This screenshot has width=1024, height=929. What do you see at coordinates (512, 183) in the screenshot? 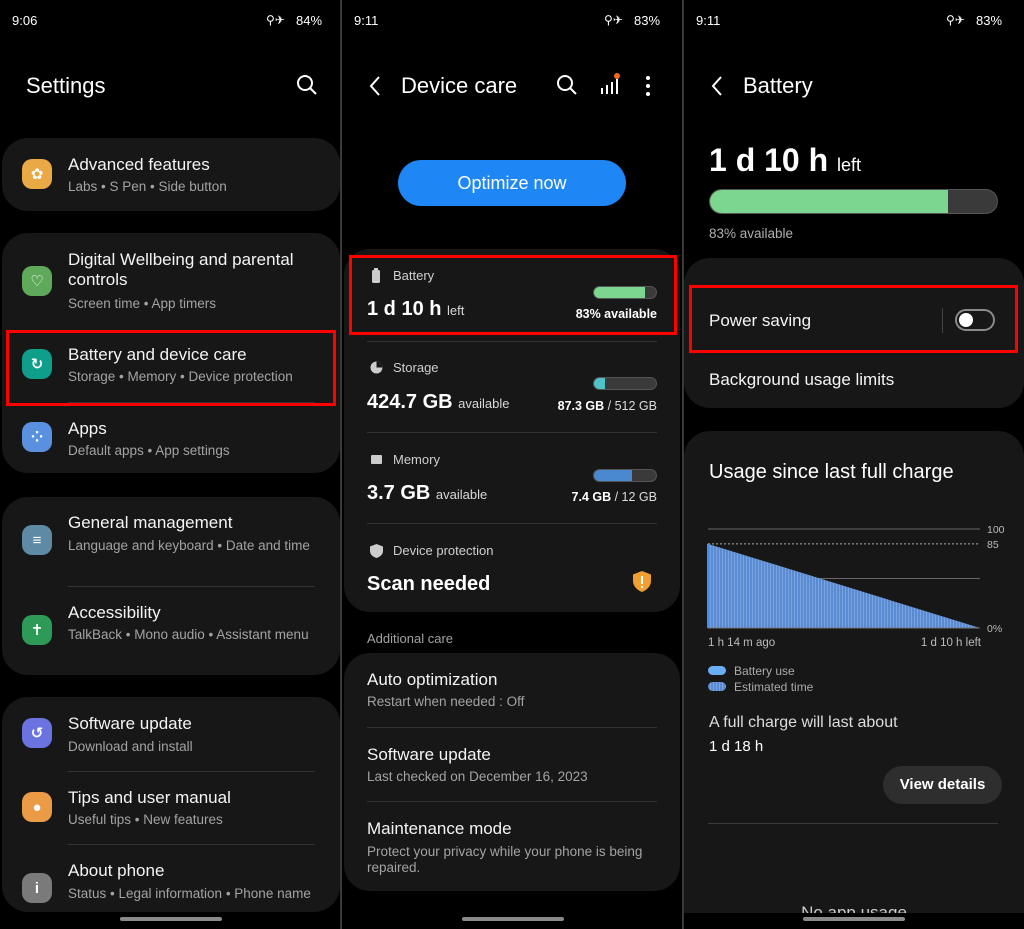
I see `optimize-now-button: Optimize now` at bounding box center [512, 183].